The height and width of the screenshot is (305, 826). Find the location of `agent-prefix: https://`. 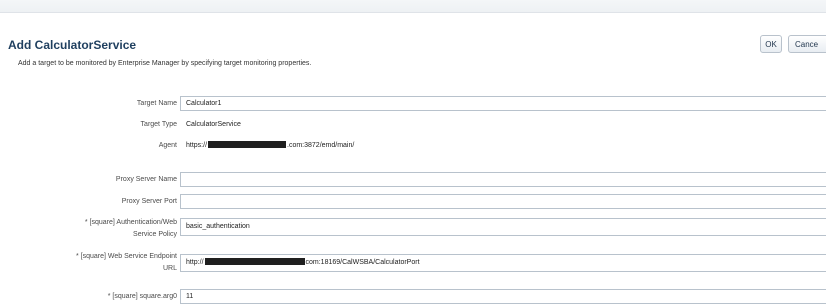

agent-prefix: https:// is located at coordinates (197, 145).